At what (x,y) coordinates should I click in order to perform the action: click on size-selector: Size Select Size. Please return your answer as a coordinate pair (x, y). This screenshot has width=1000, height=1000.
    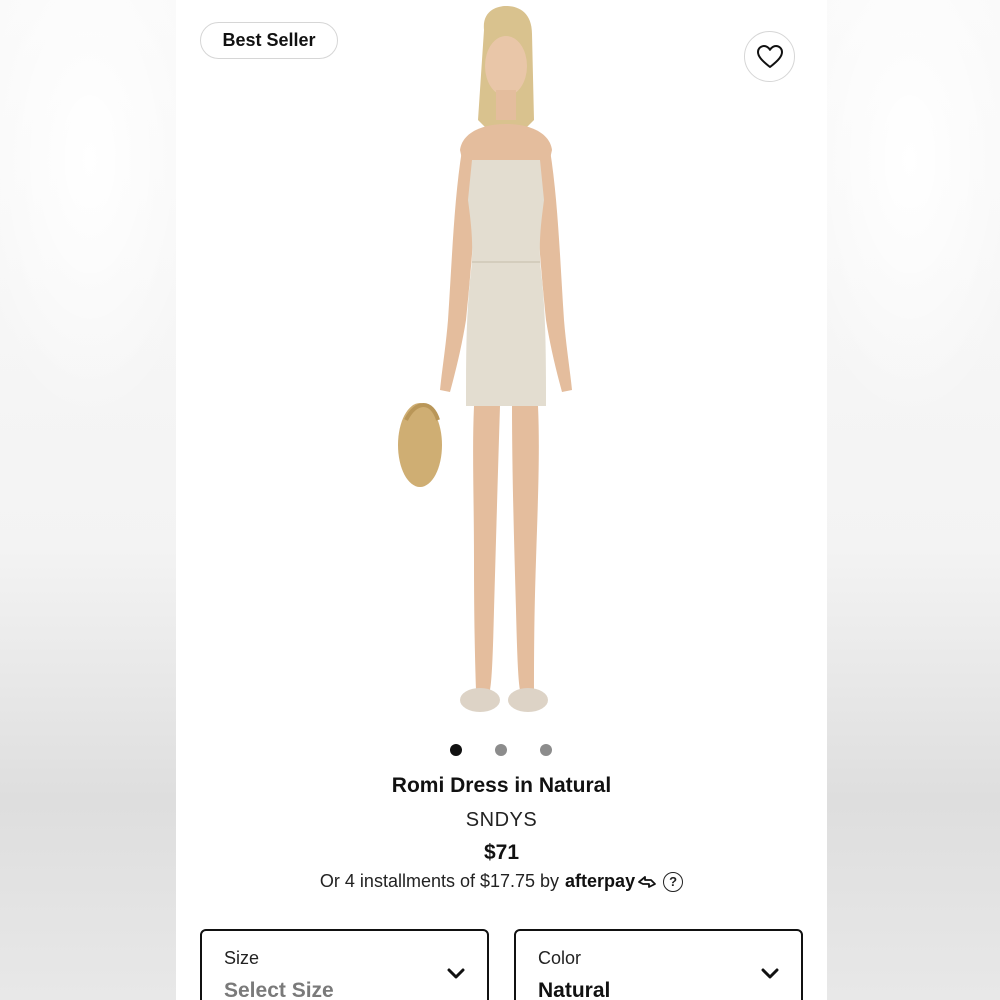
    Looking at the image, I should click on (344, 964).